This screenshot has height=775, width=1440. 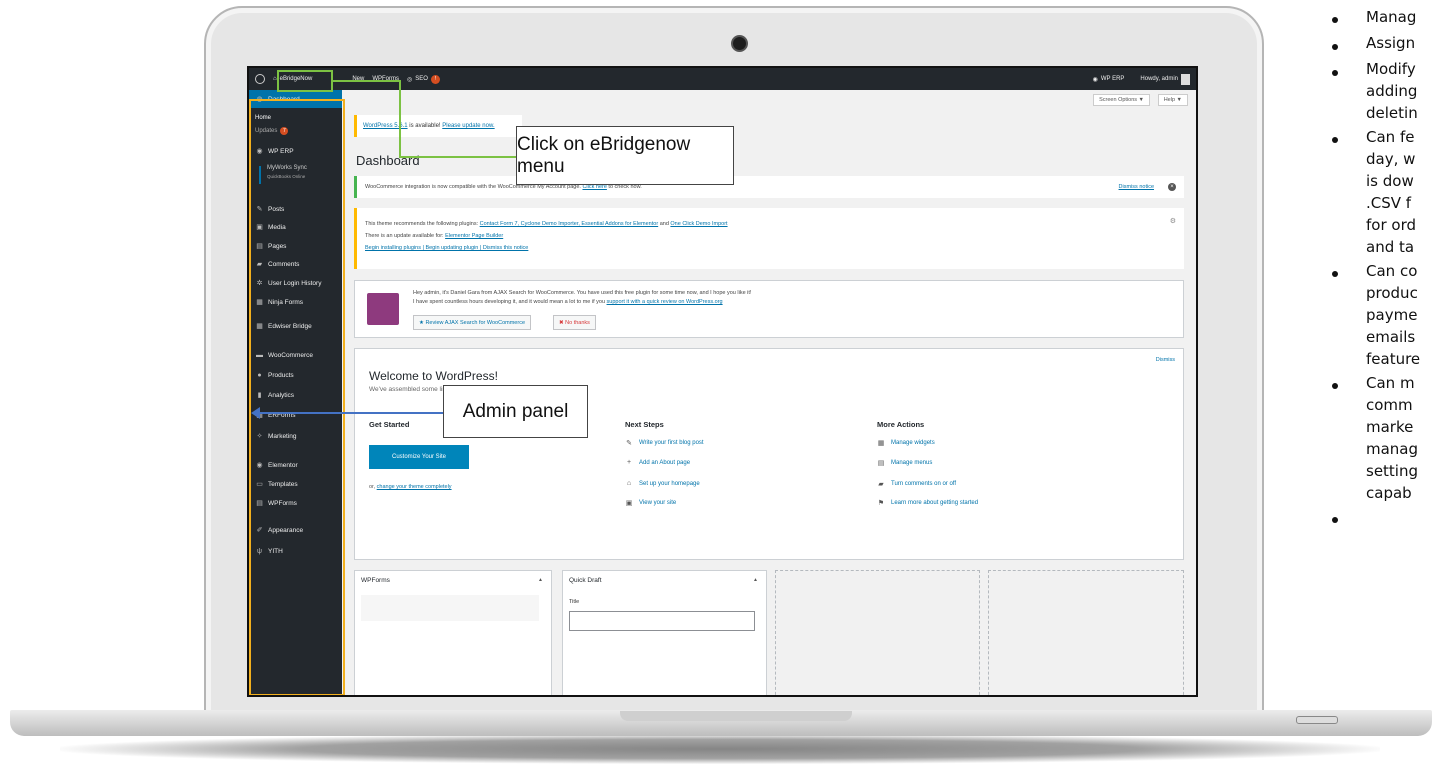 I want to click on manage-menus-link: ▤ Manage menus, so click(x=905, y=463).